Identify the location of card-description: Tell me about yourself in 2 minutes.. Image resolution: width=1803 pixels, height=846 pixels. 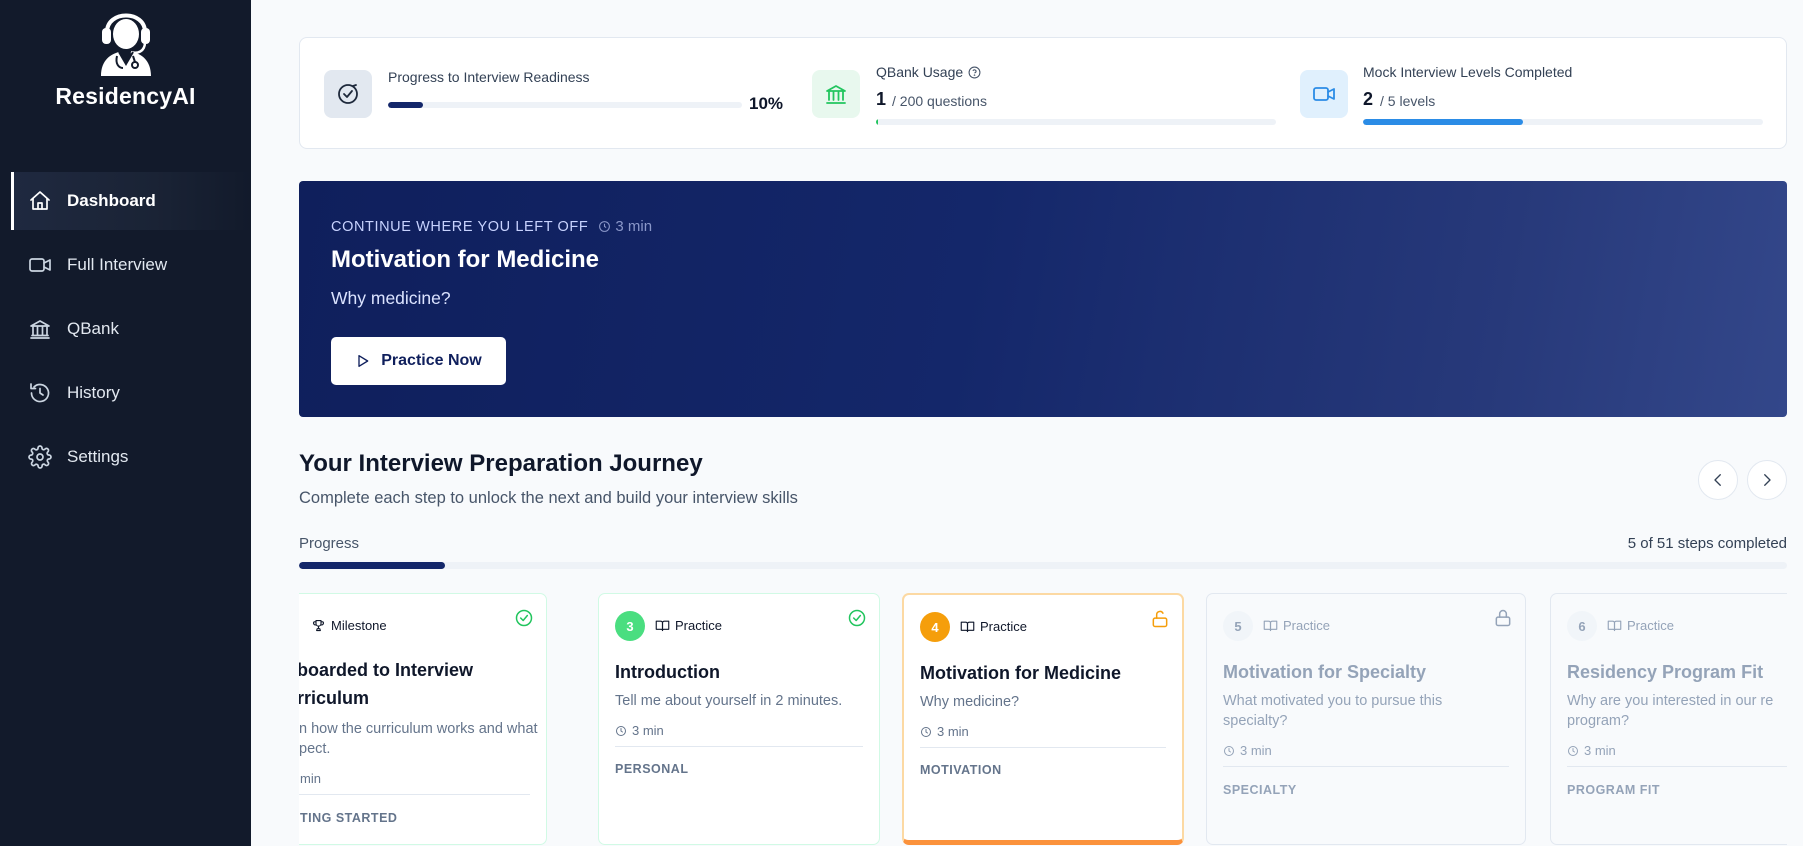
(729, 701).